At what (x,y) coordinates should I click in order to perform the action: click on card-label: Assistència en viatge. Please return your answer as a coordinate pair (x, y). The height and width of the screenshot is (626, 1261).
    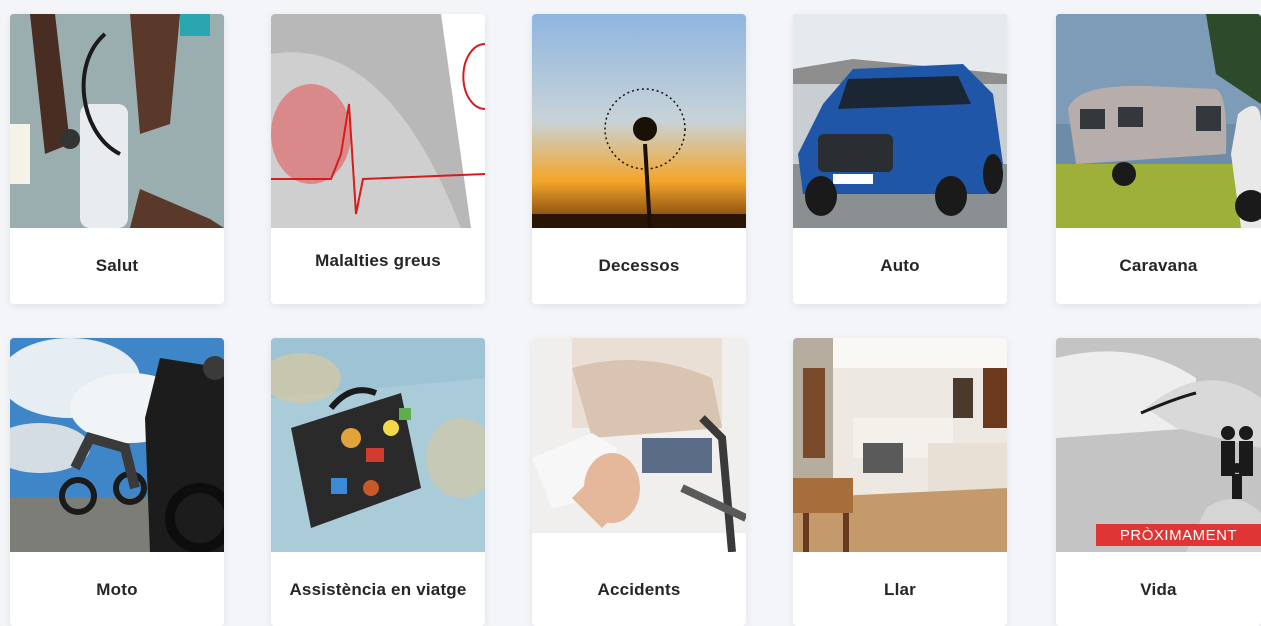
    Looking at the image, I should click on (378, 589).